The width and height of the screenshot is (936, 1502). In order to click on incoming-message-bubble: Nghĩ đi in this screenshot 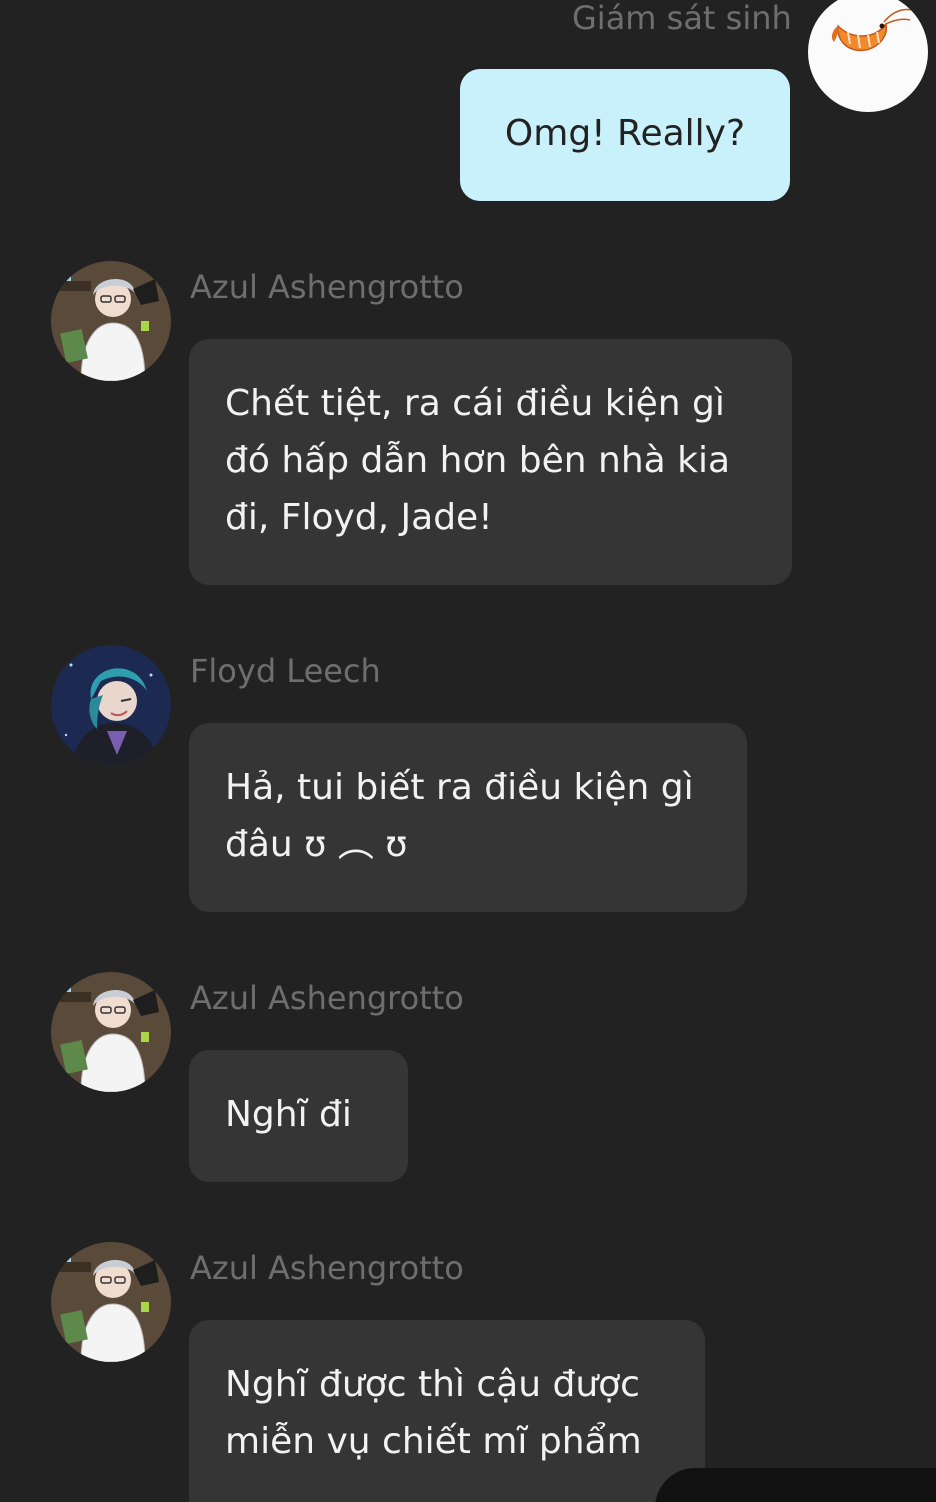, I will do `click(298, 1116)`.